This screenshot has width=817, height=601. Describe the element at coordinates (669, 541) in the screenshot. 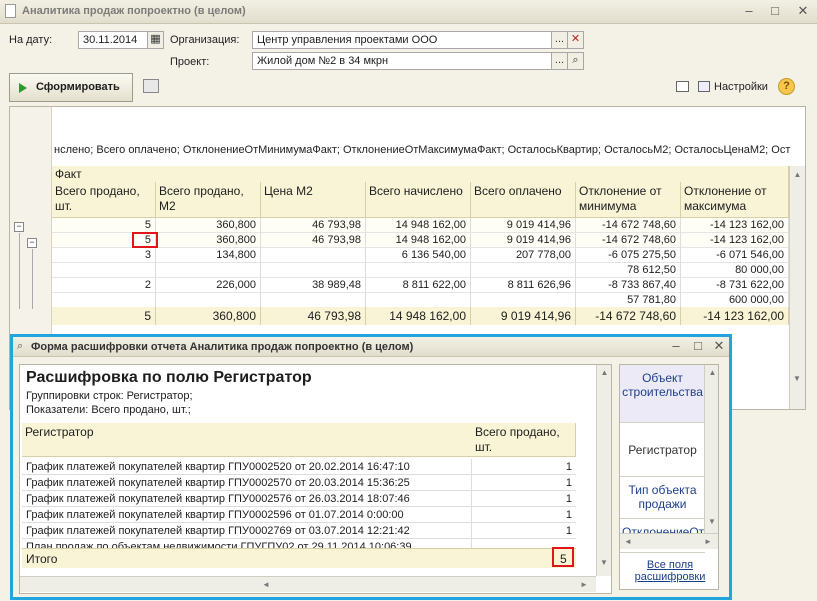

I see `panel-hscrollbar: ◄ ►` at that location.